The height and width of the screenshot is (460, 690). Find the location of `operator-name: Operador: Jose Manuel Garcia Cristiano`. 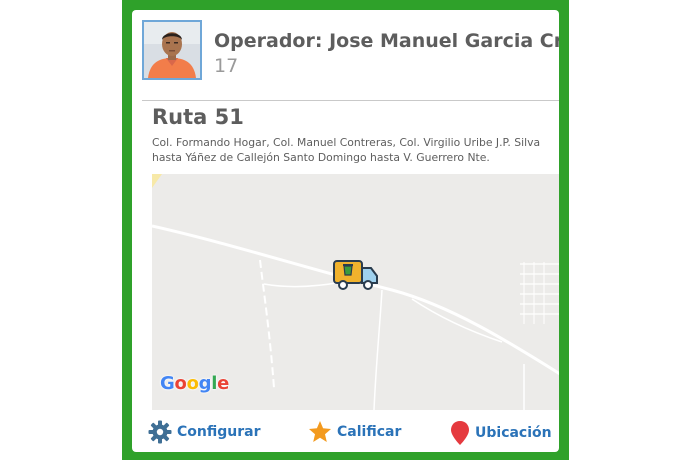

operator-name: Operador: Jose Manuel Garcia Cristiano is located at coordinates (386, 41).